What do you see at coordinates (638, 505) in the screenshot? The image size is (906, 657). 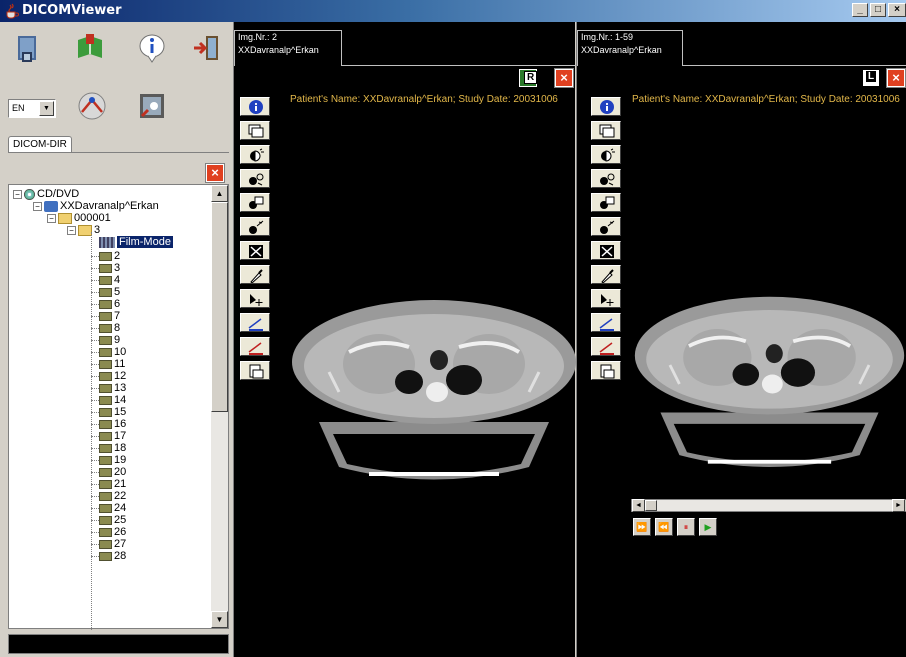 I see `scroll-left-button: ◄` at bounding box center [638, 505].